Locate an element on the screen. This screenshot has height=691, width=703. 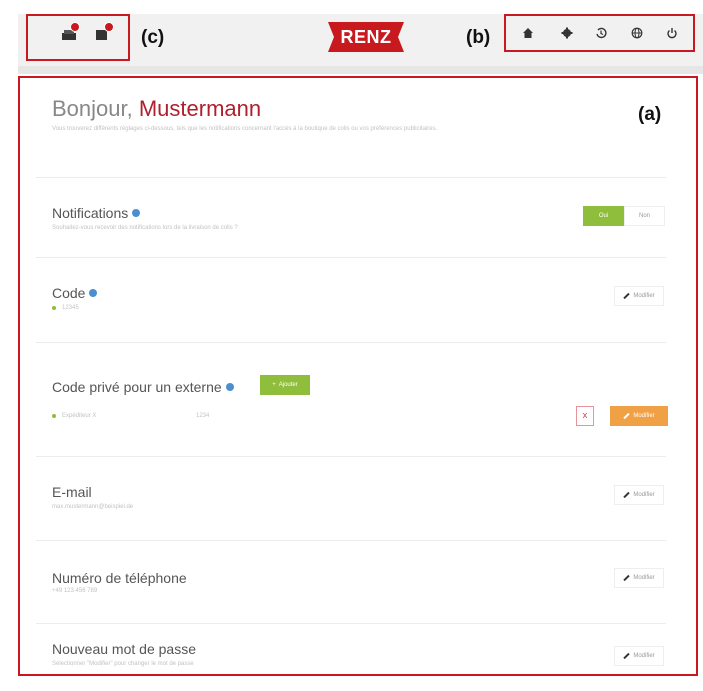
private-code-entry: Expéditeur X 1234 is located at coordinates (130, 416).